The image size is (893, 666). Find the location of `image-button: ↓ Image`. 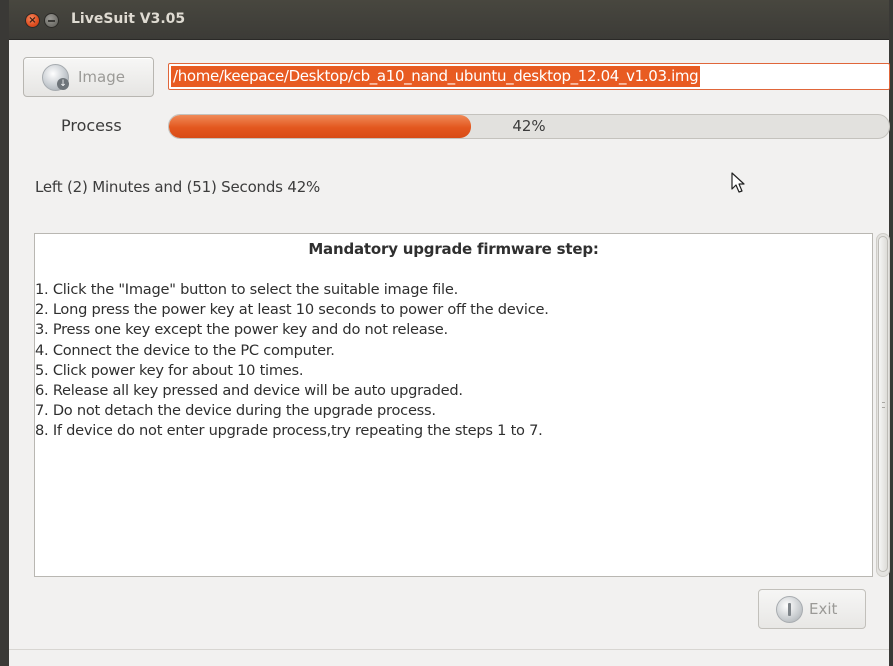

image-button: ↓ Image is located at coordinates (88, 77).